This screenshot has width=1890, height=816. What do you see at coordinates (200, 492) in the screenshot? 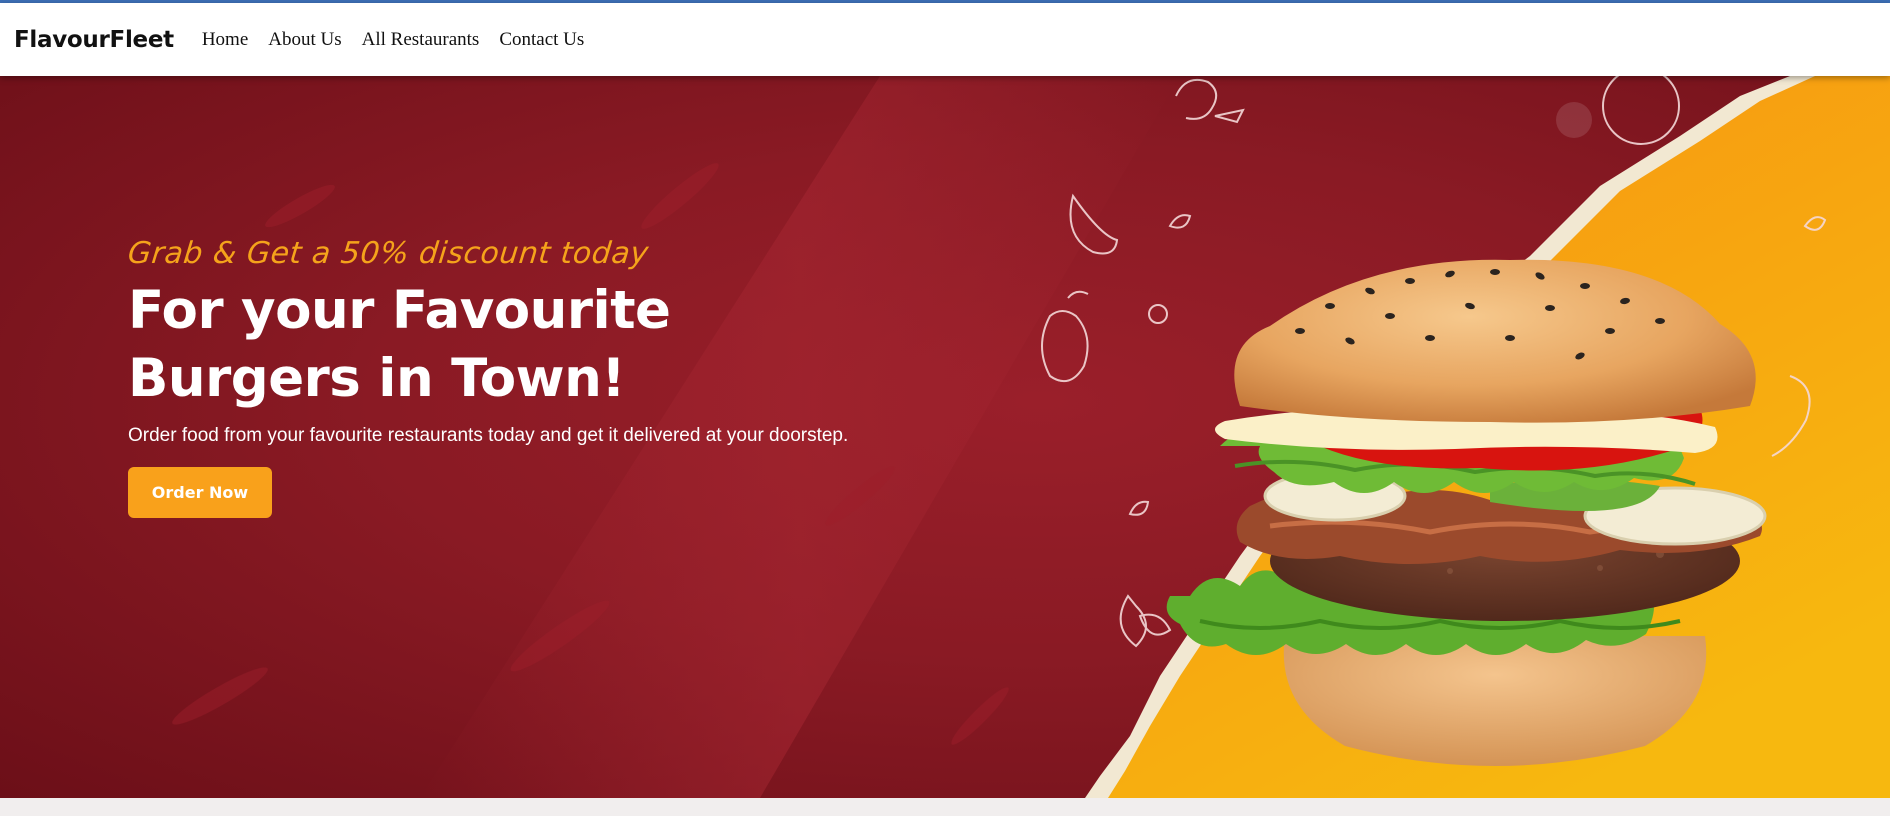
I see `order-now-button: Order Now` at bounding box center [200, 492].